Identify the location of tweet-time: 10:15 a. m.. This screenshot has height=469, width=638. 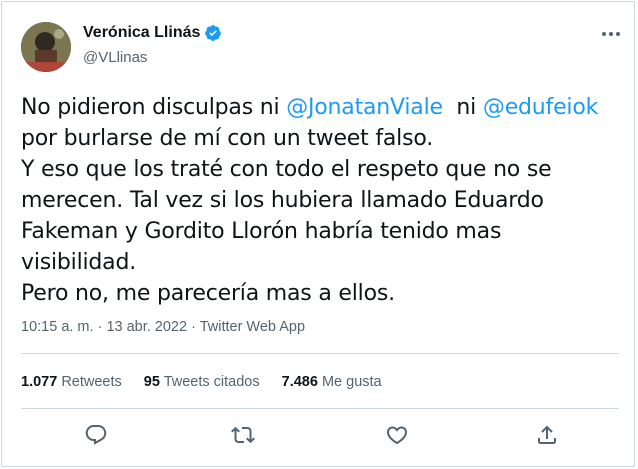
(57, 327).